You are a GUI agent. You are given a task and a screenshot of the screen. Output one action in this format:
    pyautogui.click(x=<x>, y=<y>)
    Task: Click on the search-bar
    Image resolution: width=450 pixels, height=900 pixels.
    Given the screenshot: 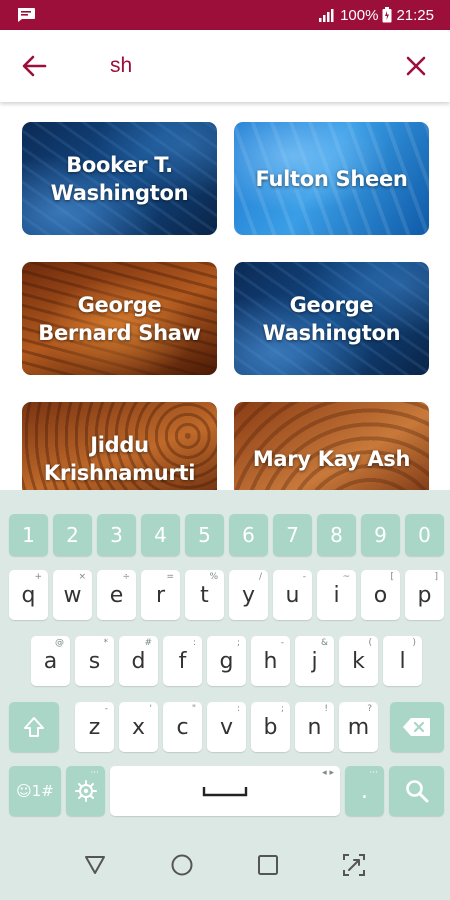 What is the action you would take?
    pyautogui.click(x=225, y=66)
    